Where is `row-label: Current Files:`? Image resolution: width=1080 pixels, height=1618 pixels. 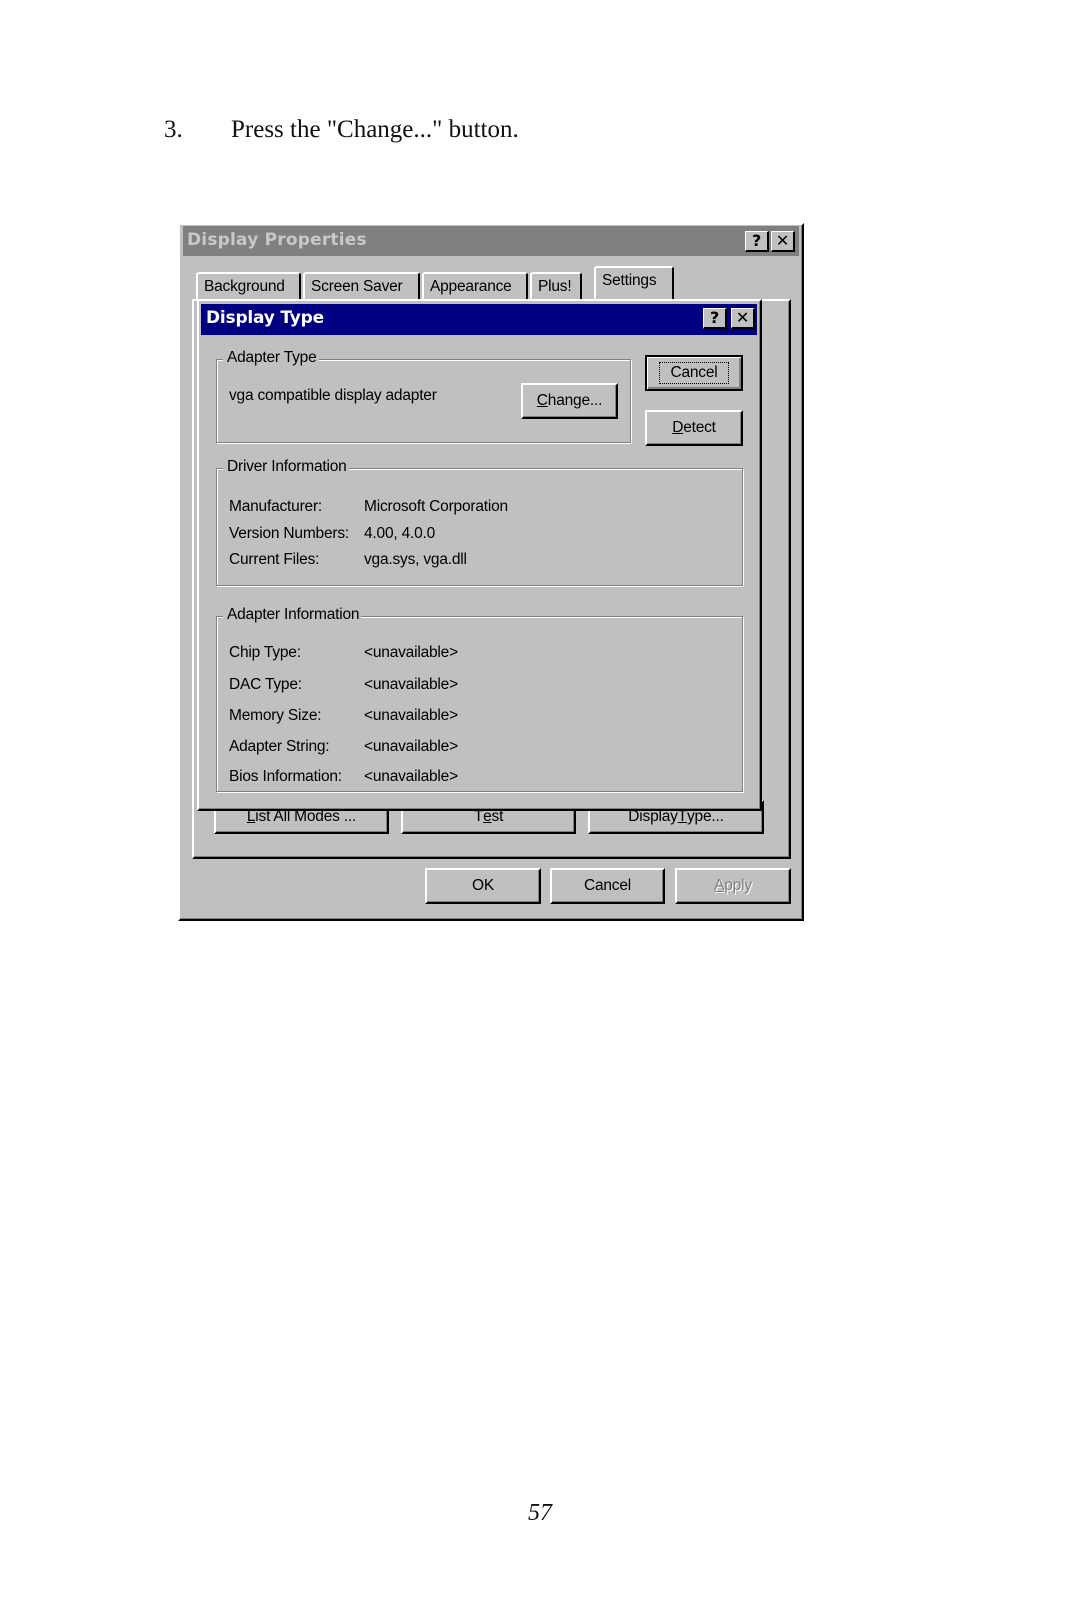 row-label: Current Files: is located at coordinates (274, 559).